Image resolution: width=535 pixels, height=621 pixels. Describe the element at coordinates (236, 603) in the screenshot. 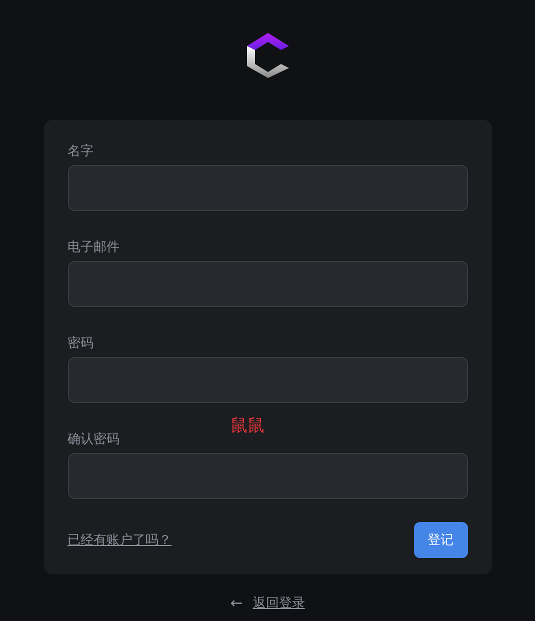

I see `back-arrow-icon: ←` at that location.